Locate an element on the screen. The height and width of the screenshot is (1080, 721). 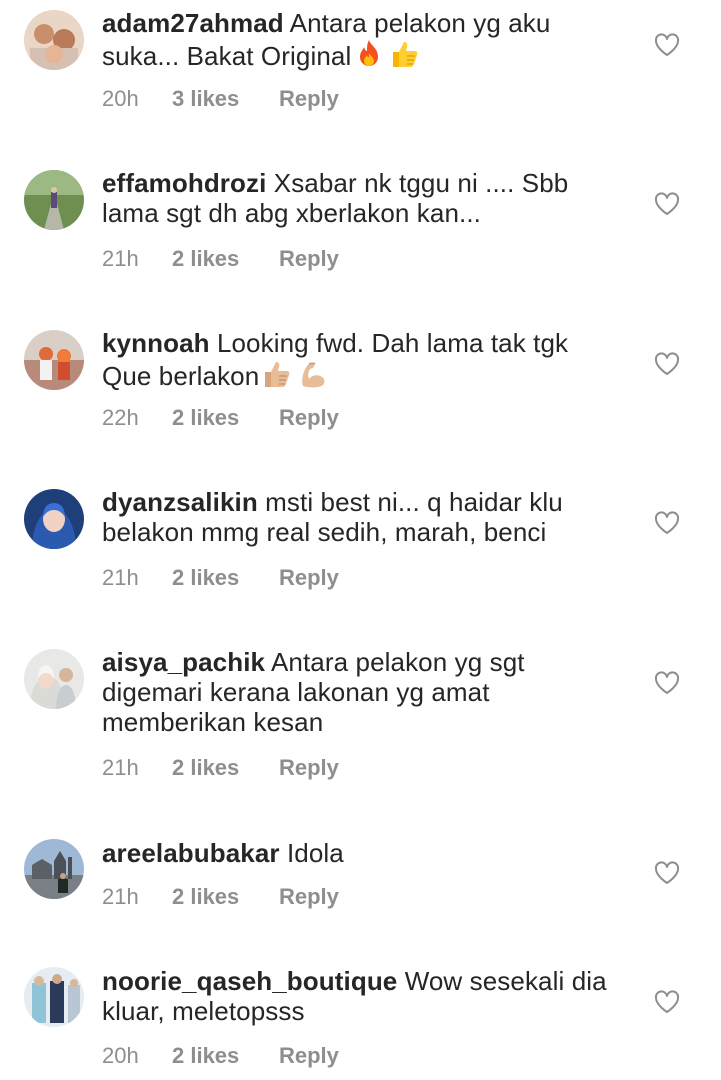
comment-body: Idola is located at coordinates (315, 853).